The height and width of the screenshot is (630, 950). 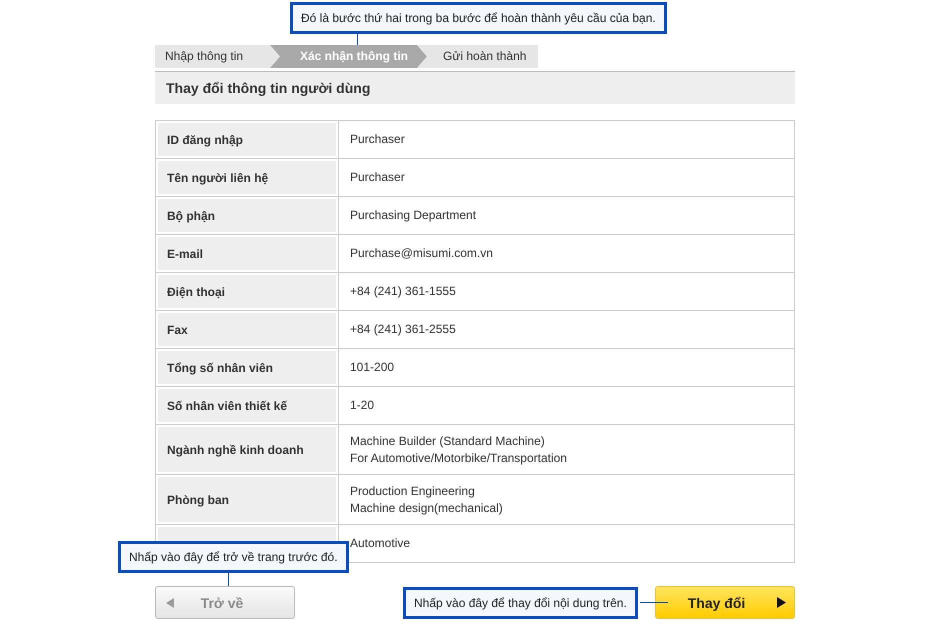 I want to click on table-cell: 101-200, so click(x=566, y=367).